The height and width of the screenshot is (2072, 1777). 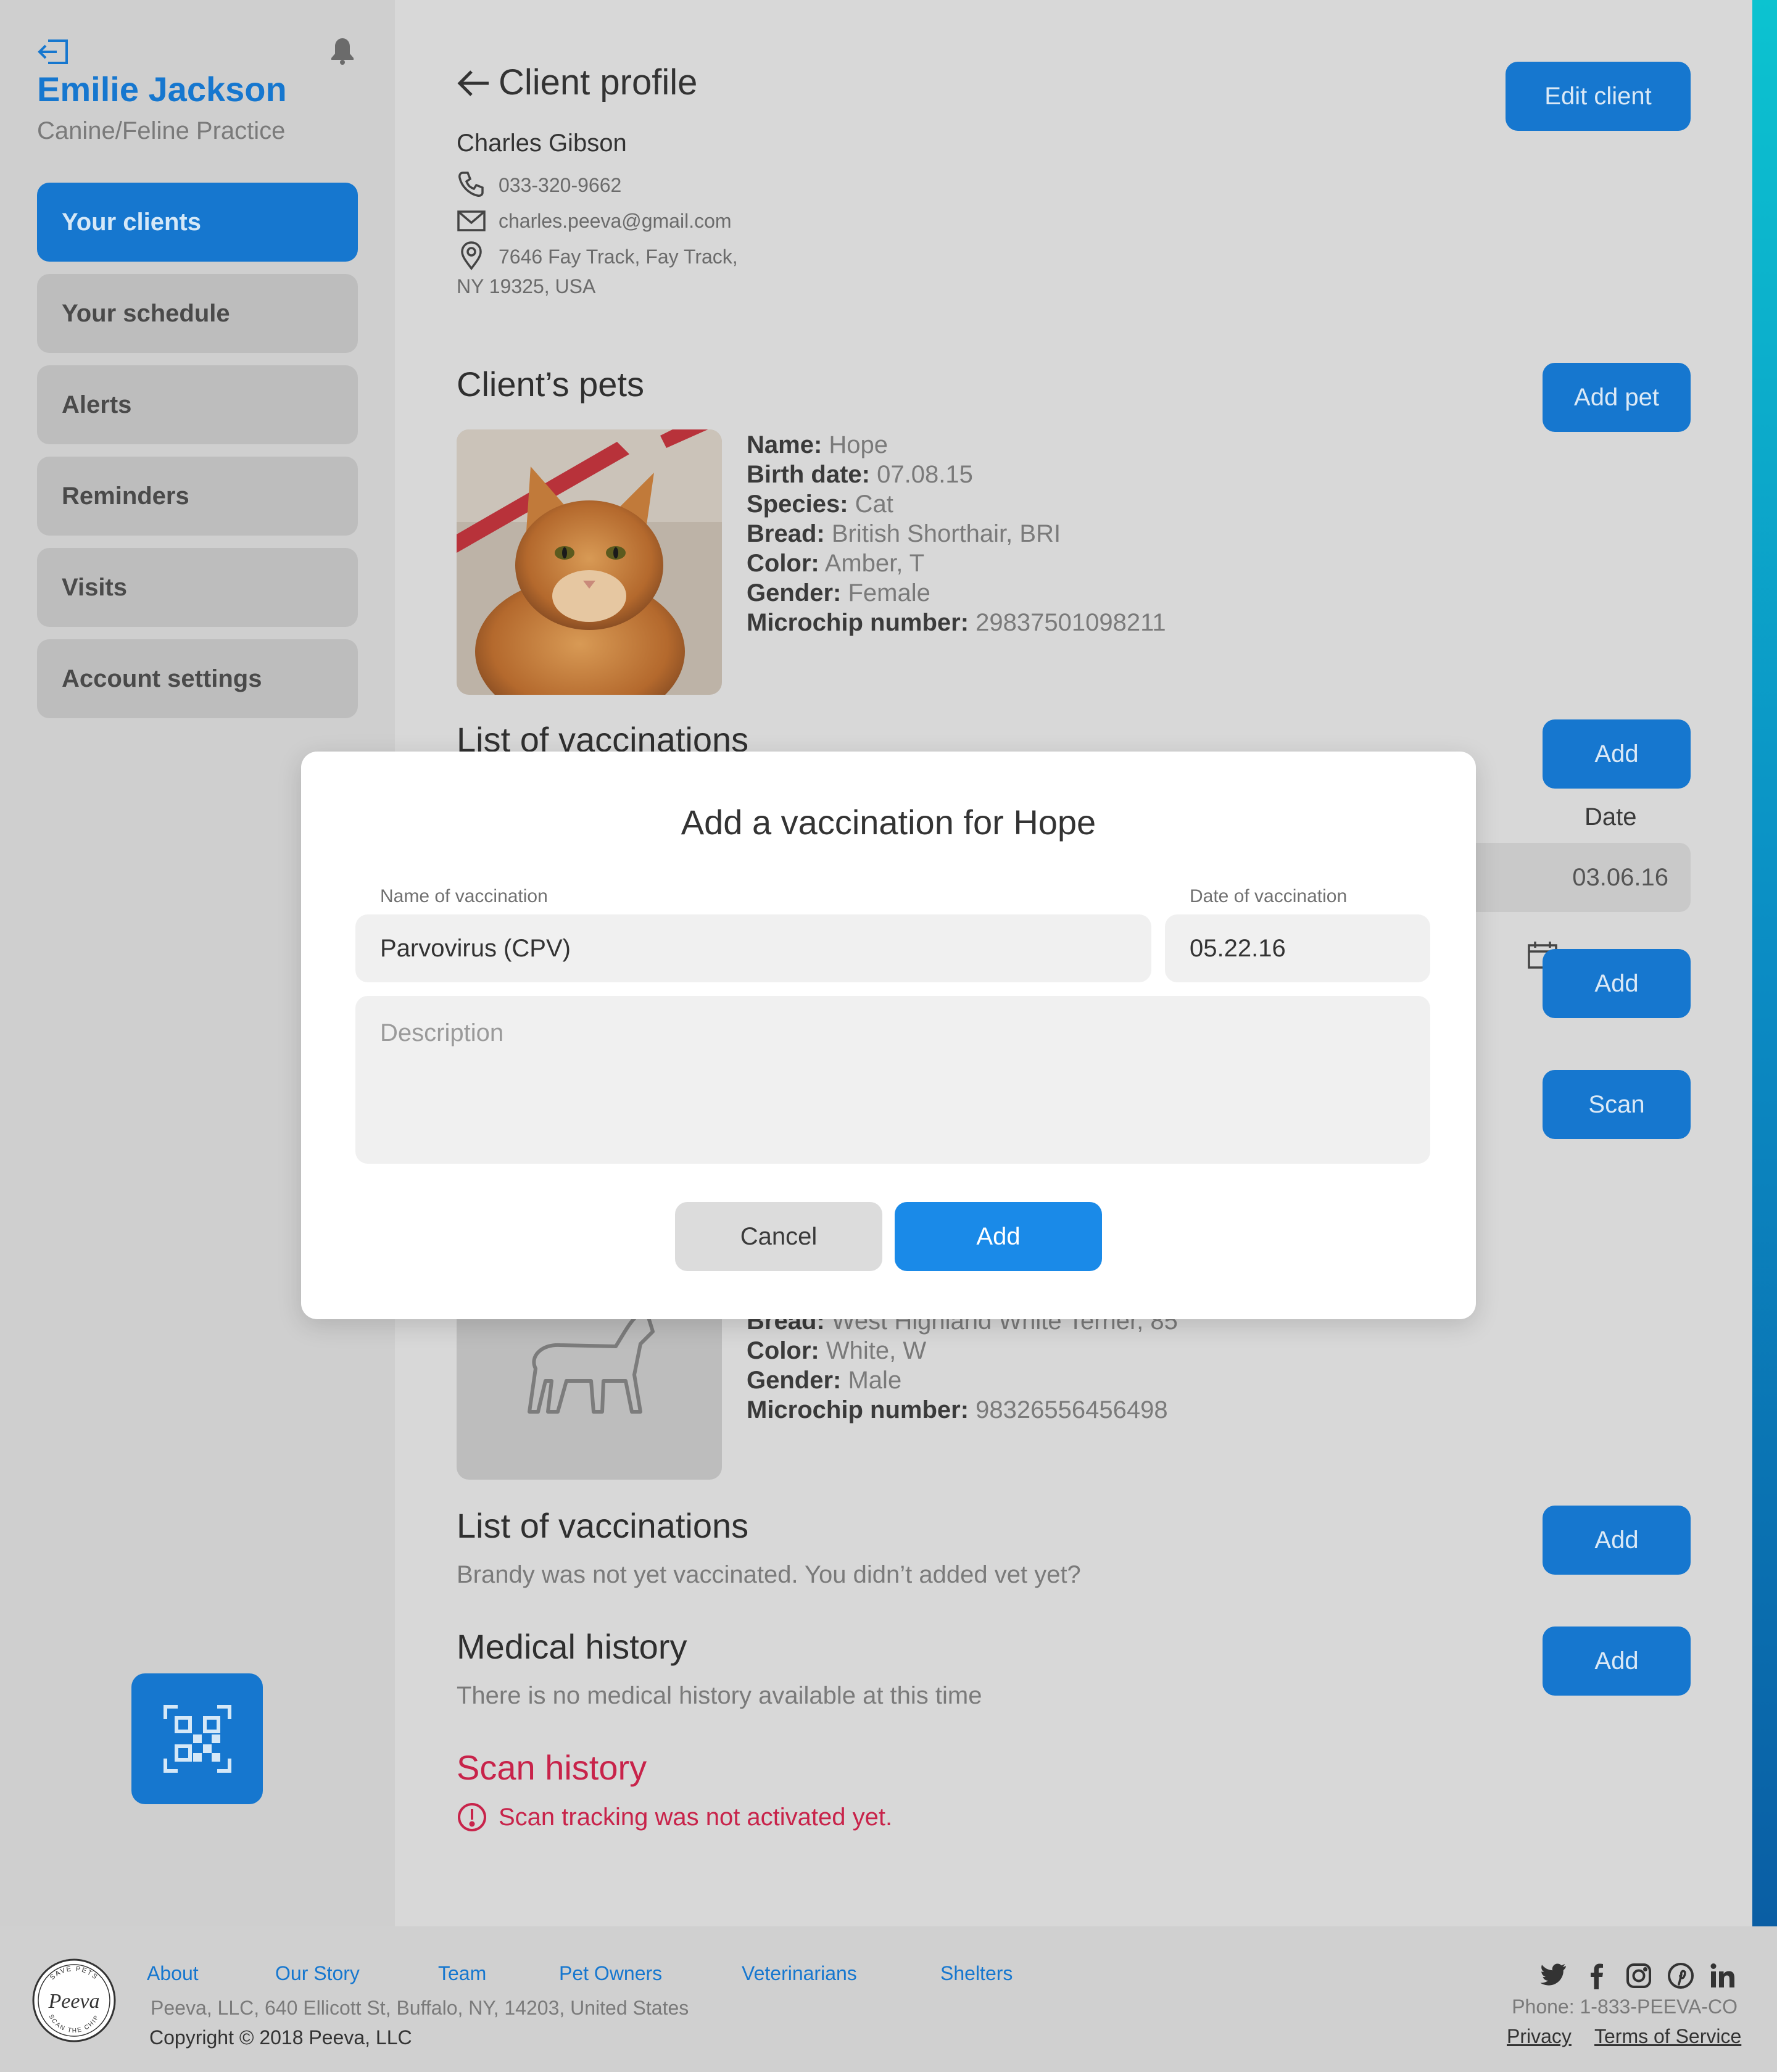 What do you see at coordinates (53, 51) in the screenshot?
I see `logout-icon` at bounding box center [53, 51].